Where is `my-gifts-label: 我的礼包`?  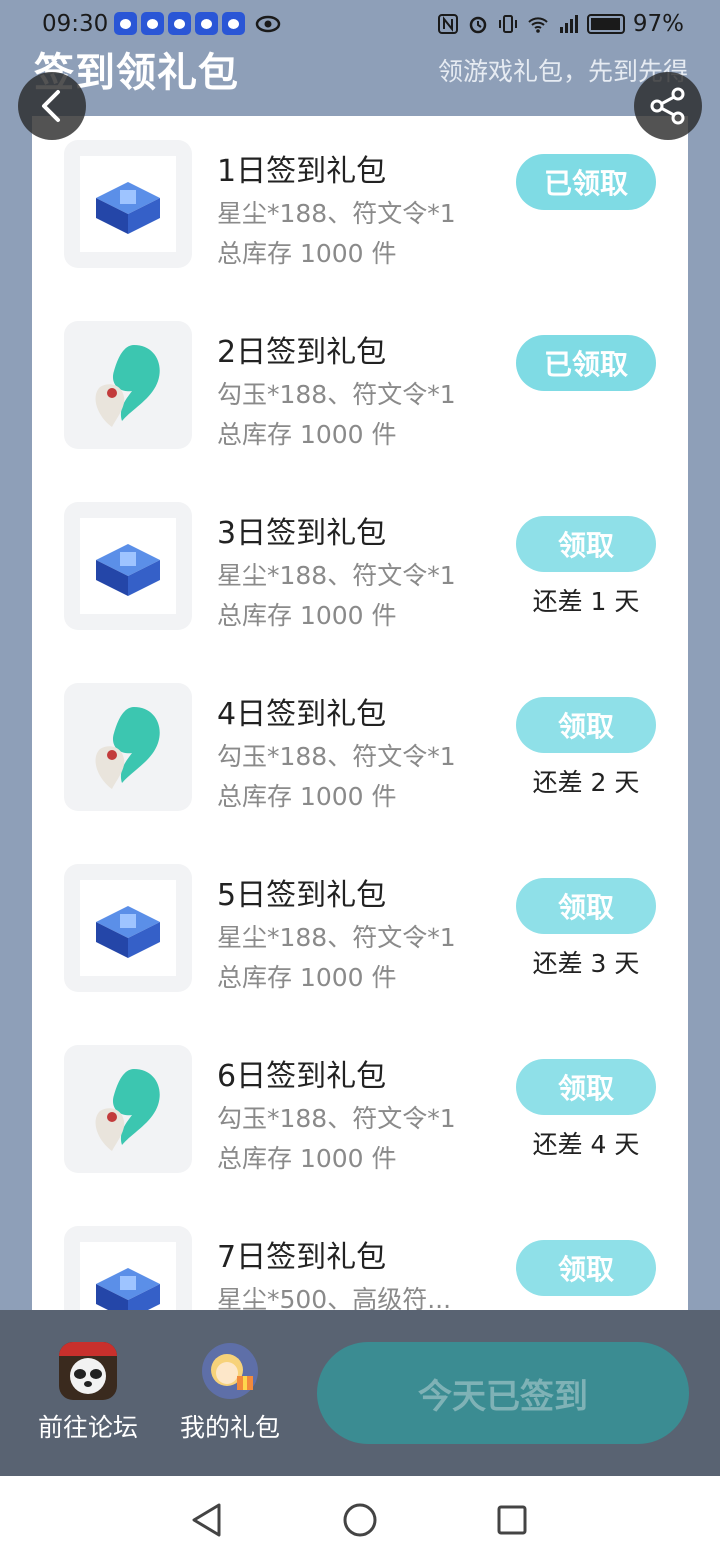 my-gifts-label: 我的礼包 is located at coordinates (229, 1427).